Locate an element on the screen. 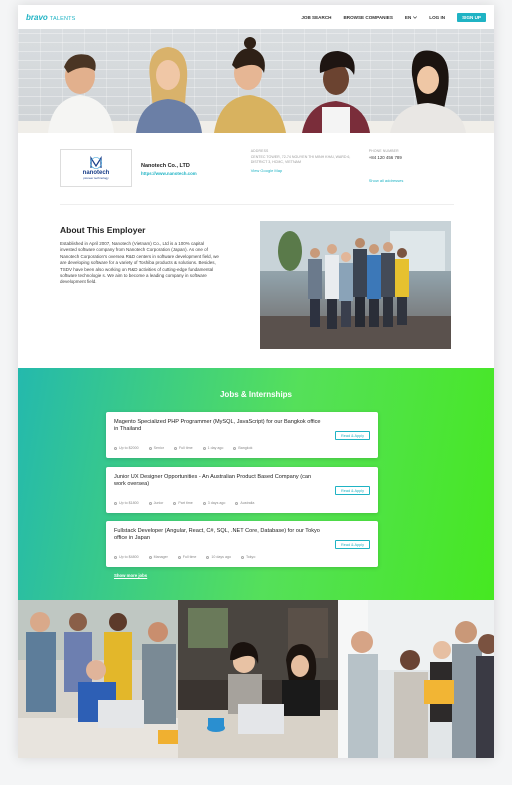 The width and height of the screenshot is (512, 785). phone-label: PHONE NUMBER is located at coordinates (383, 151).